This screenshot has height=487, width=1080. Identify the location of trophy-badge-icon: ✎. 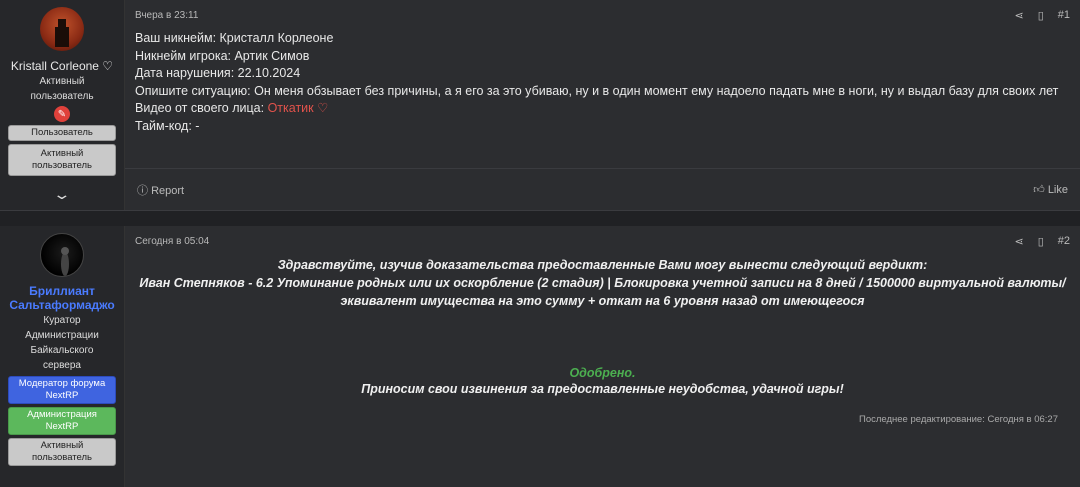
(62, 114).